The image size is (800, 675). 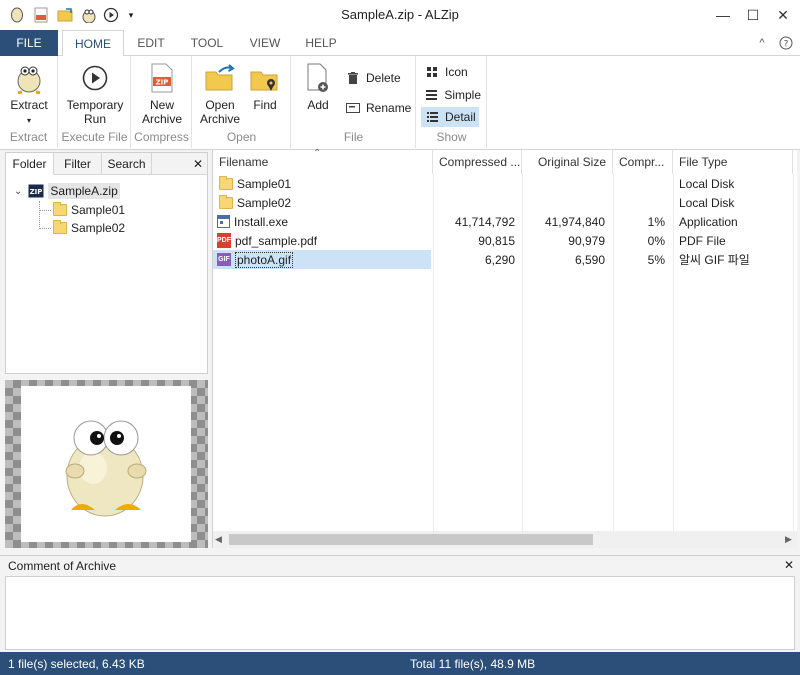 What do you see at coordinates (783, 15) in the screenshot?
I see `close-button: ✕` at bounding box center [783, 15].